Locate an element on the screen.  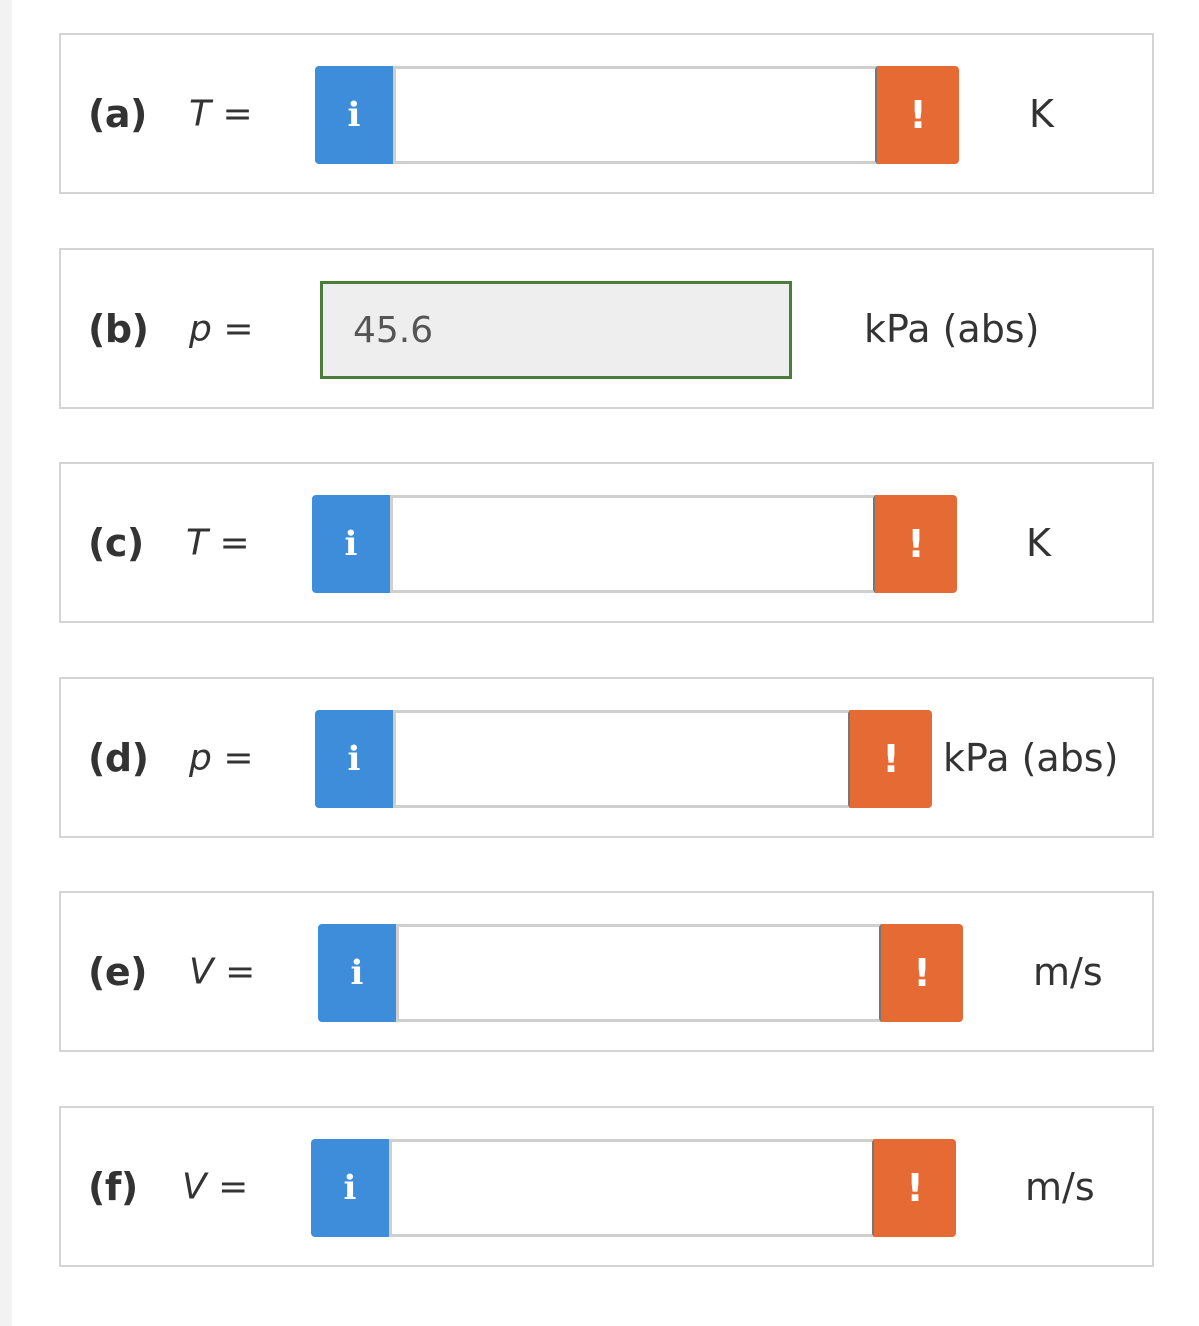
answer-row-c: (c) T = i ! K is located at coordinates (606, 542).